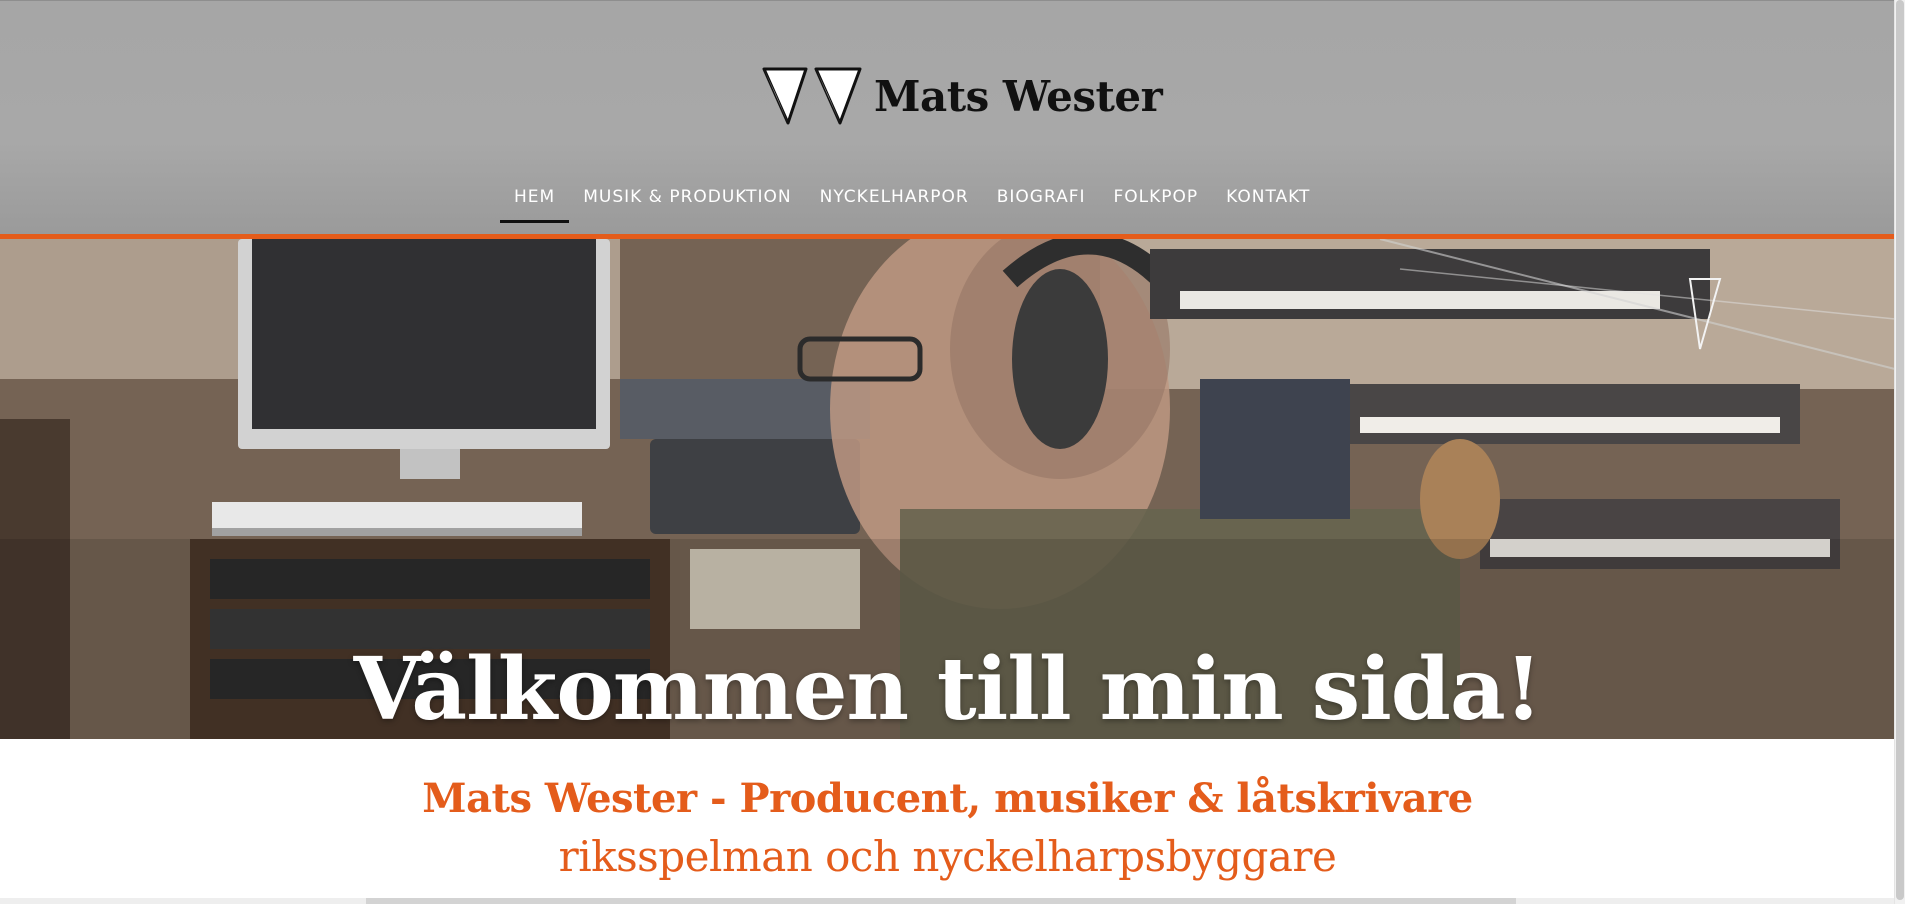  What do you see at coordinates (894, 202) in the screenshot?
I see `nav-item-nyckelharpor: NYCKELHARPOR` at bounding box center [894, 202].